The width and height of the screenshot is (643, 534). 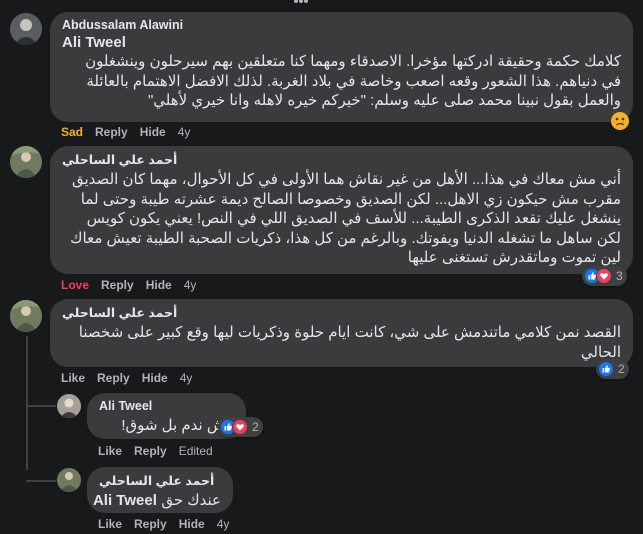 I want to click on comment-actions: Sad Reply Hide 4y, so click(x=125, y=132).